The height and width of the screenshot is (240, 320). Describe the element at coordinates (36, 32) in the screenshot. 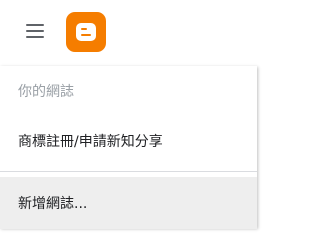

I see `hamburger-menu-icon` at that location.